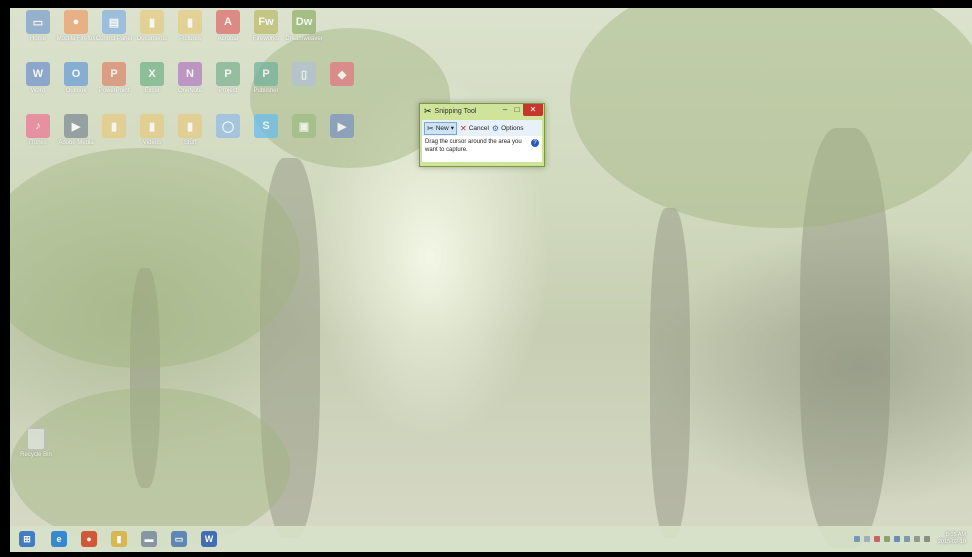 Image resolution: width=972 pixels, height=557 pixels. What do you see at coordinates (38, 126) in the screenshot?
I see `itunes-icon: ♪` at bounding box center [38, 126].